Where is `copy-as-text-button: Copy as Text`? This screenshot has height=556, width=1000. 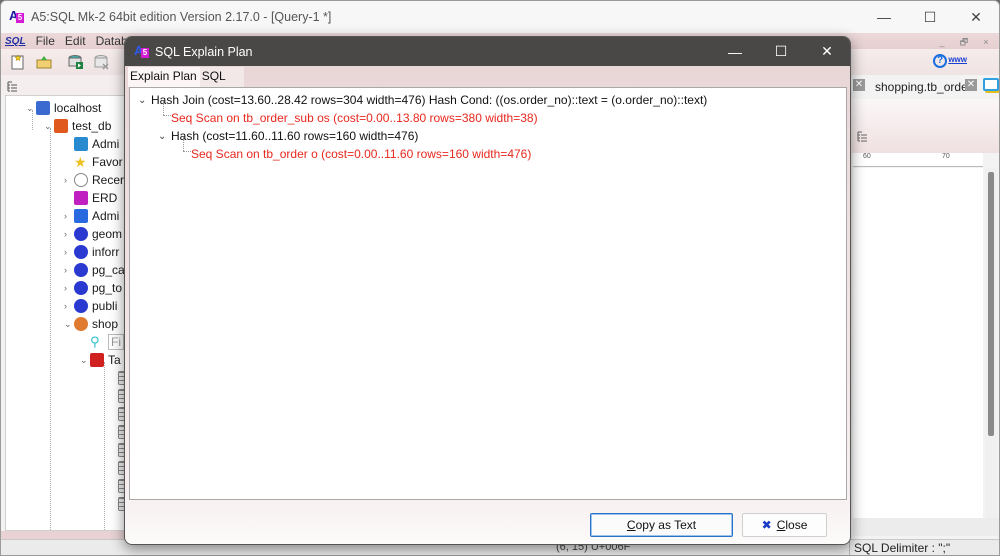
copy-as-text-button: Copy as Text is located at coordinates (661, 525).